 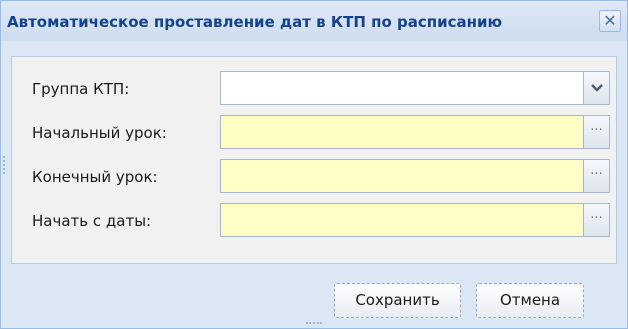 I want to click on start-date-label: Начать с даты:, so click(x=92, y=221).